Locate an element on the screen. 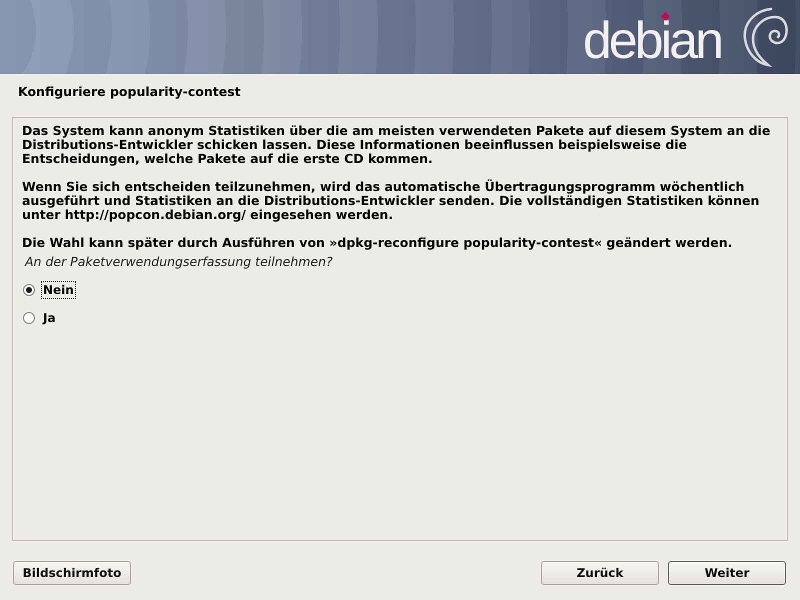  page-title: Konfiguriere popularity-contest is located at coordinates (129, 92).